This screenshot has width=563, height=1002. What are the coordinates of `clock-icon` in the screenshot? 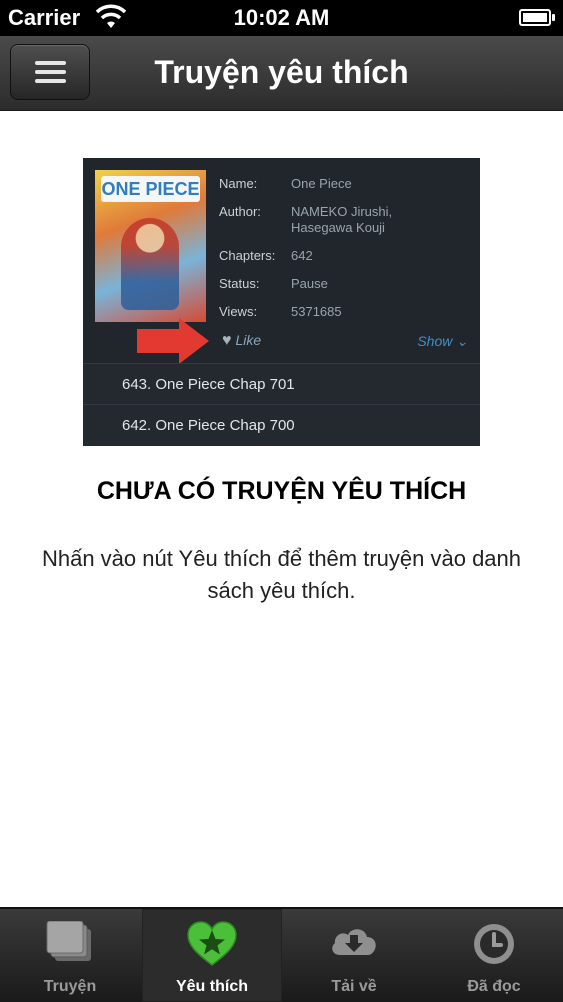 It's located at (494, 944).